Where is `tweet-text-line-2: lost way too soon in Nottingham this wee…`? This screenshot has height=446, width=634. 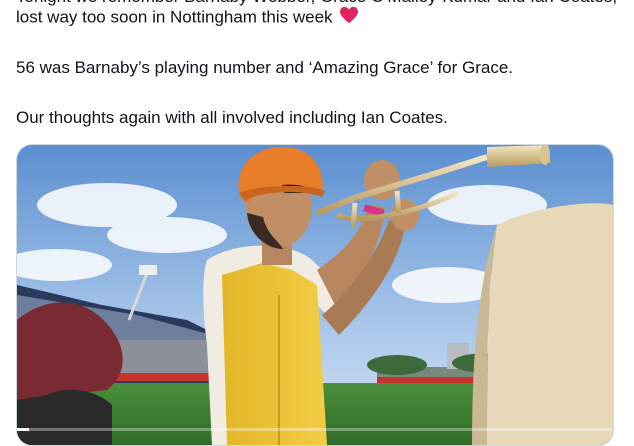 tweet-text-line-2: lost way too soon in Nottingham this wee… is located at coordinates (187, 18).